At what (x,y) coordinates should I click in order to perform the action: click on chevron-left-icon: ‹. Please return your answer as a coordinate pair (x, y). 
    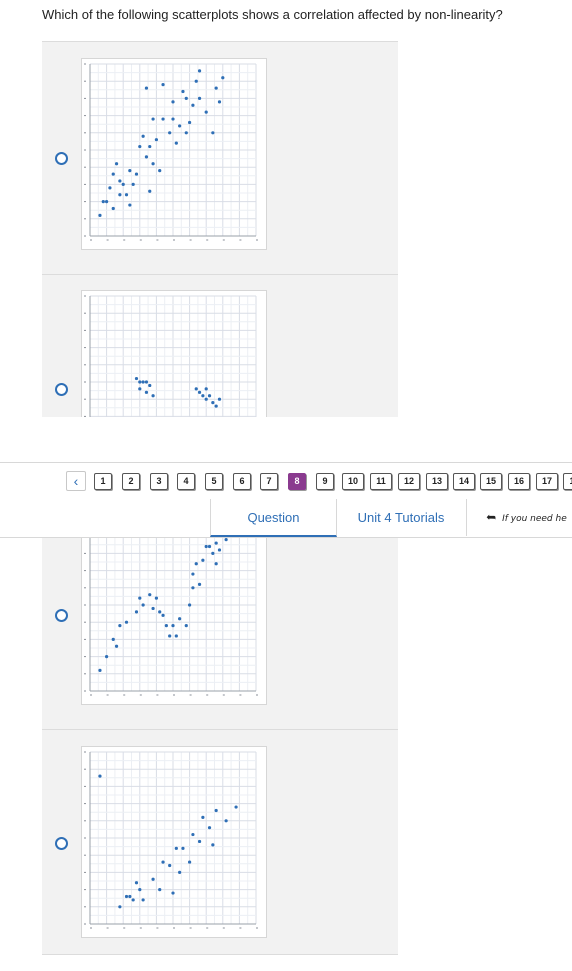
    Looking at the image, I should click on (76, 481).